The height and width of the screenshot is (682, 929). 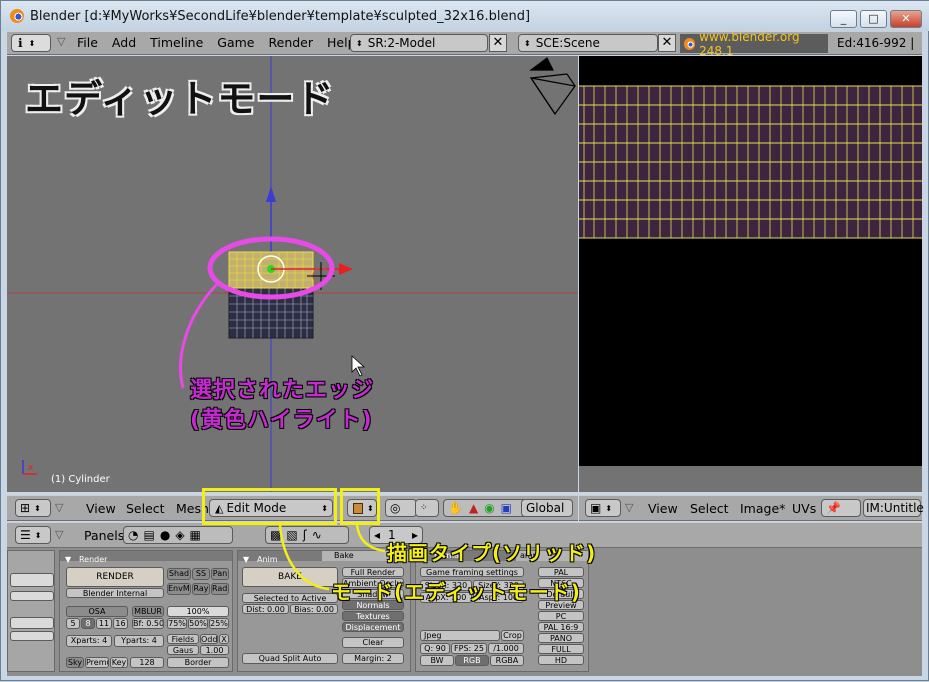 I want to click on size-128-selector: 128, so click(x=147, y=662).